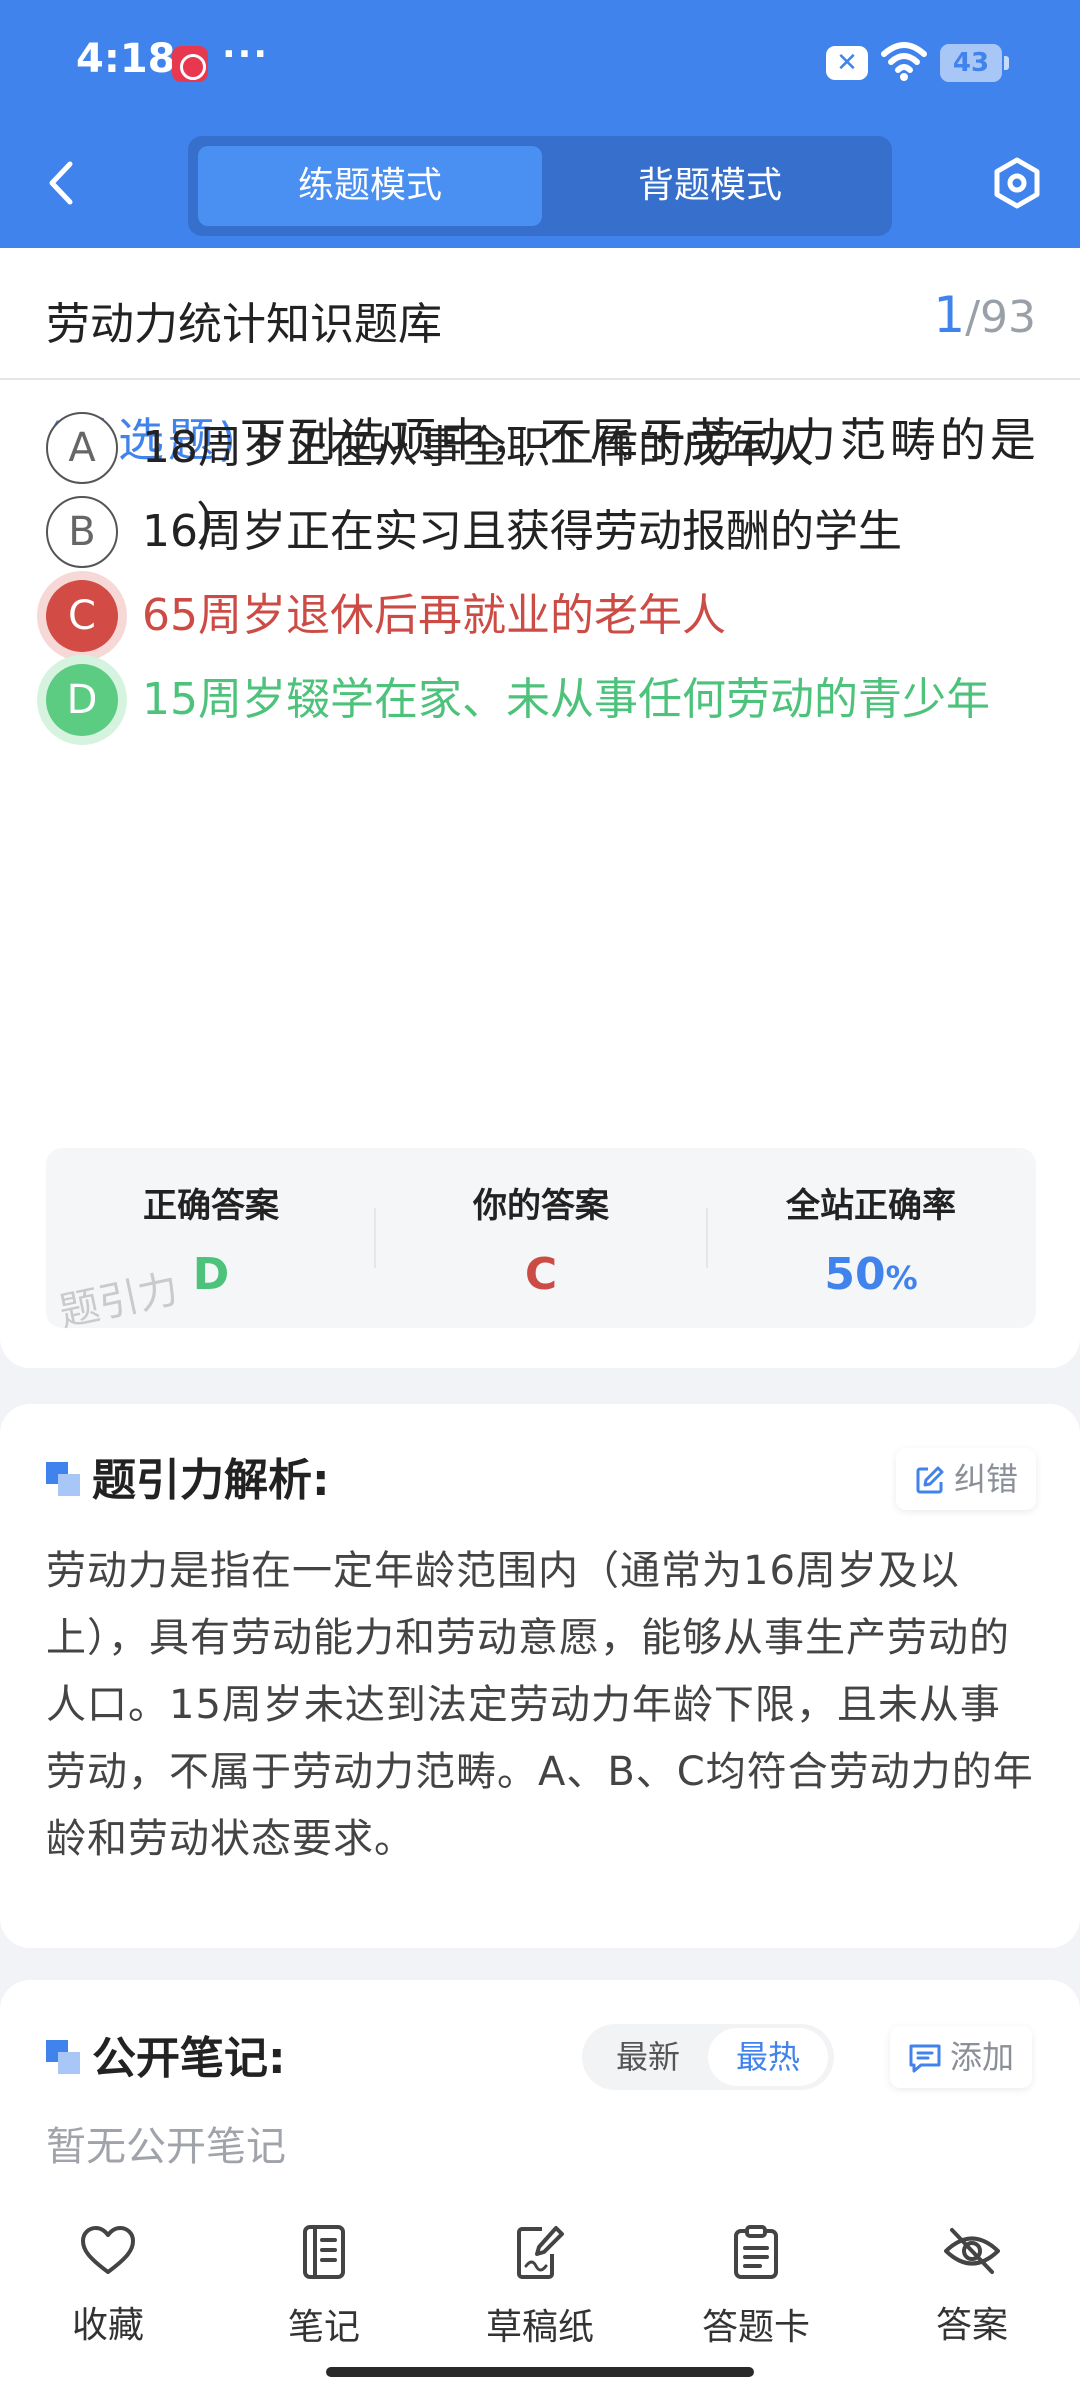 The width and height of the screenshot is (1080, 2400). I want to click on heart-icon, so click(108, 2250).